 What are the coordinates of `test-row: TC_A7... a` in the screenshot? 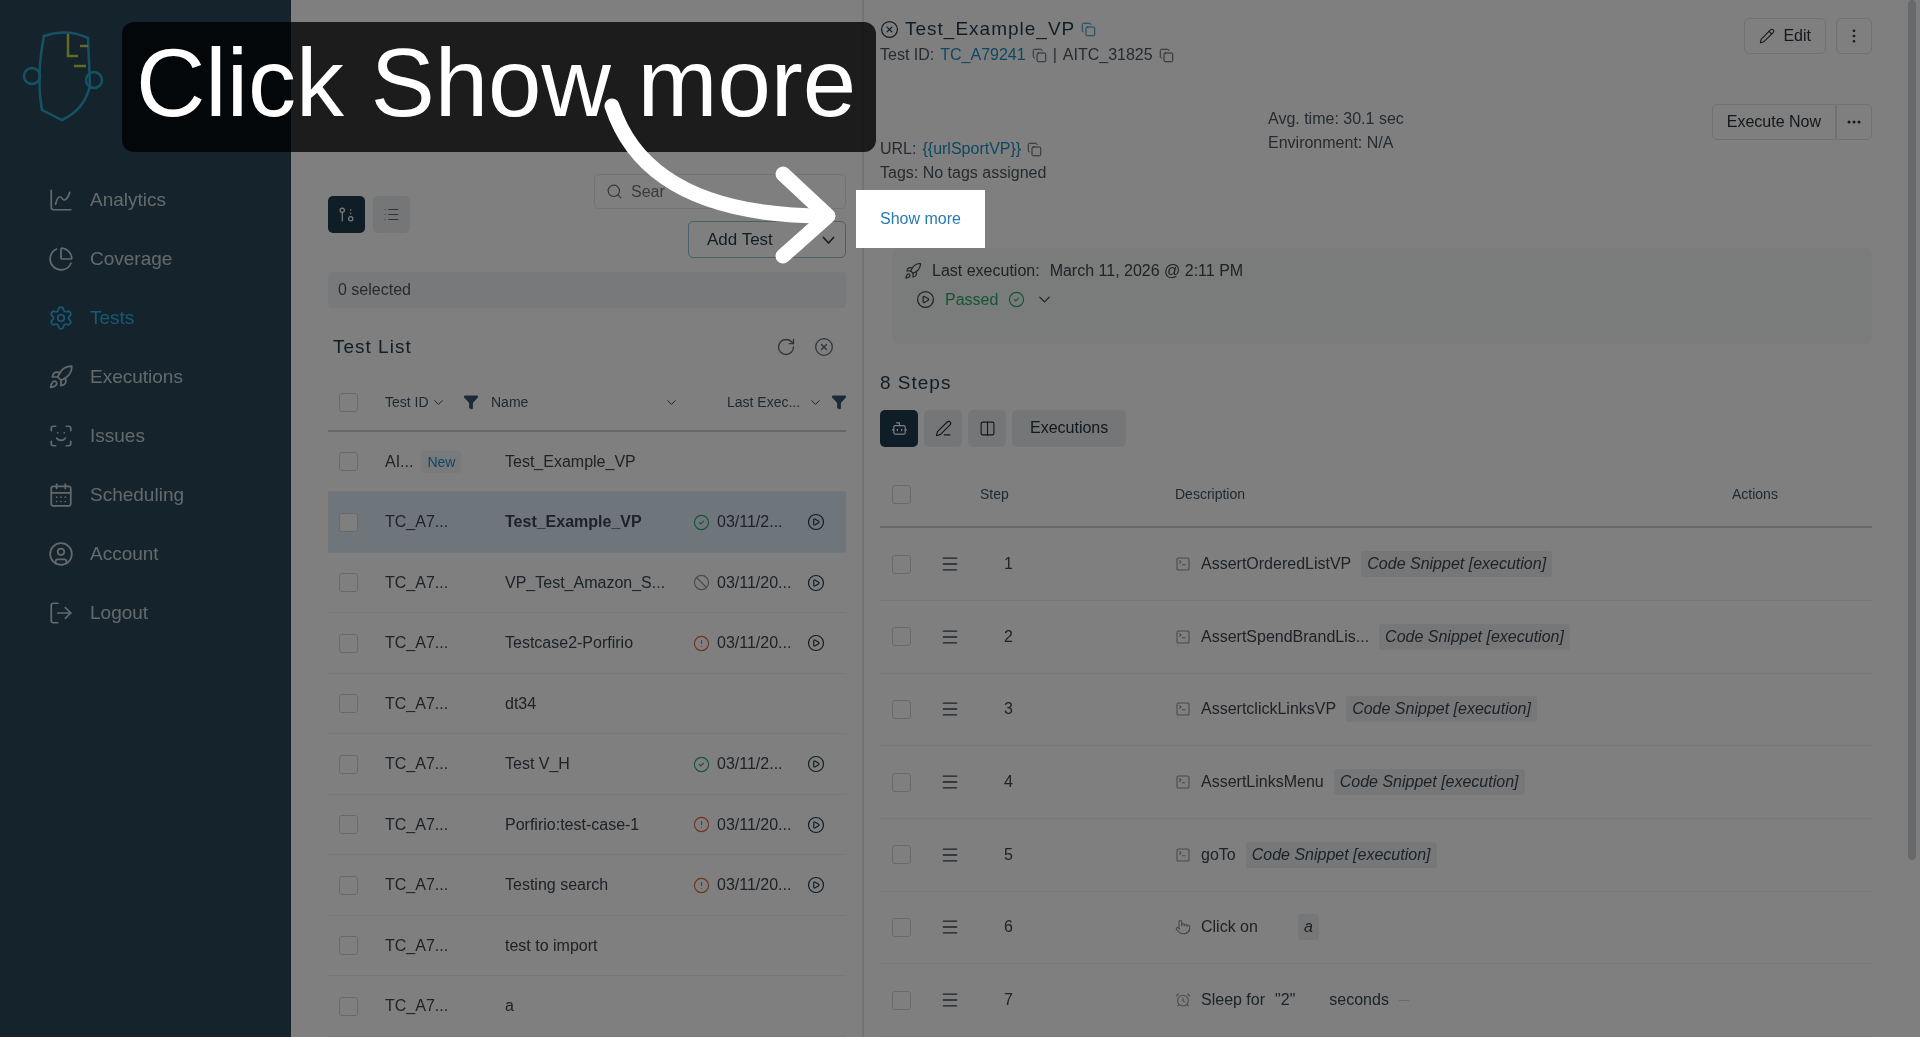 It's located at (587, 1006).